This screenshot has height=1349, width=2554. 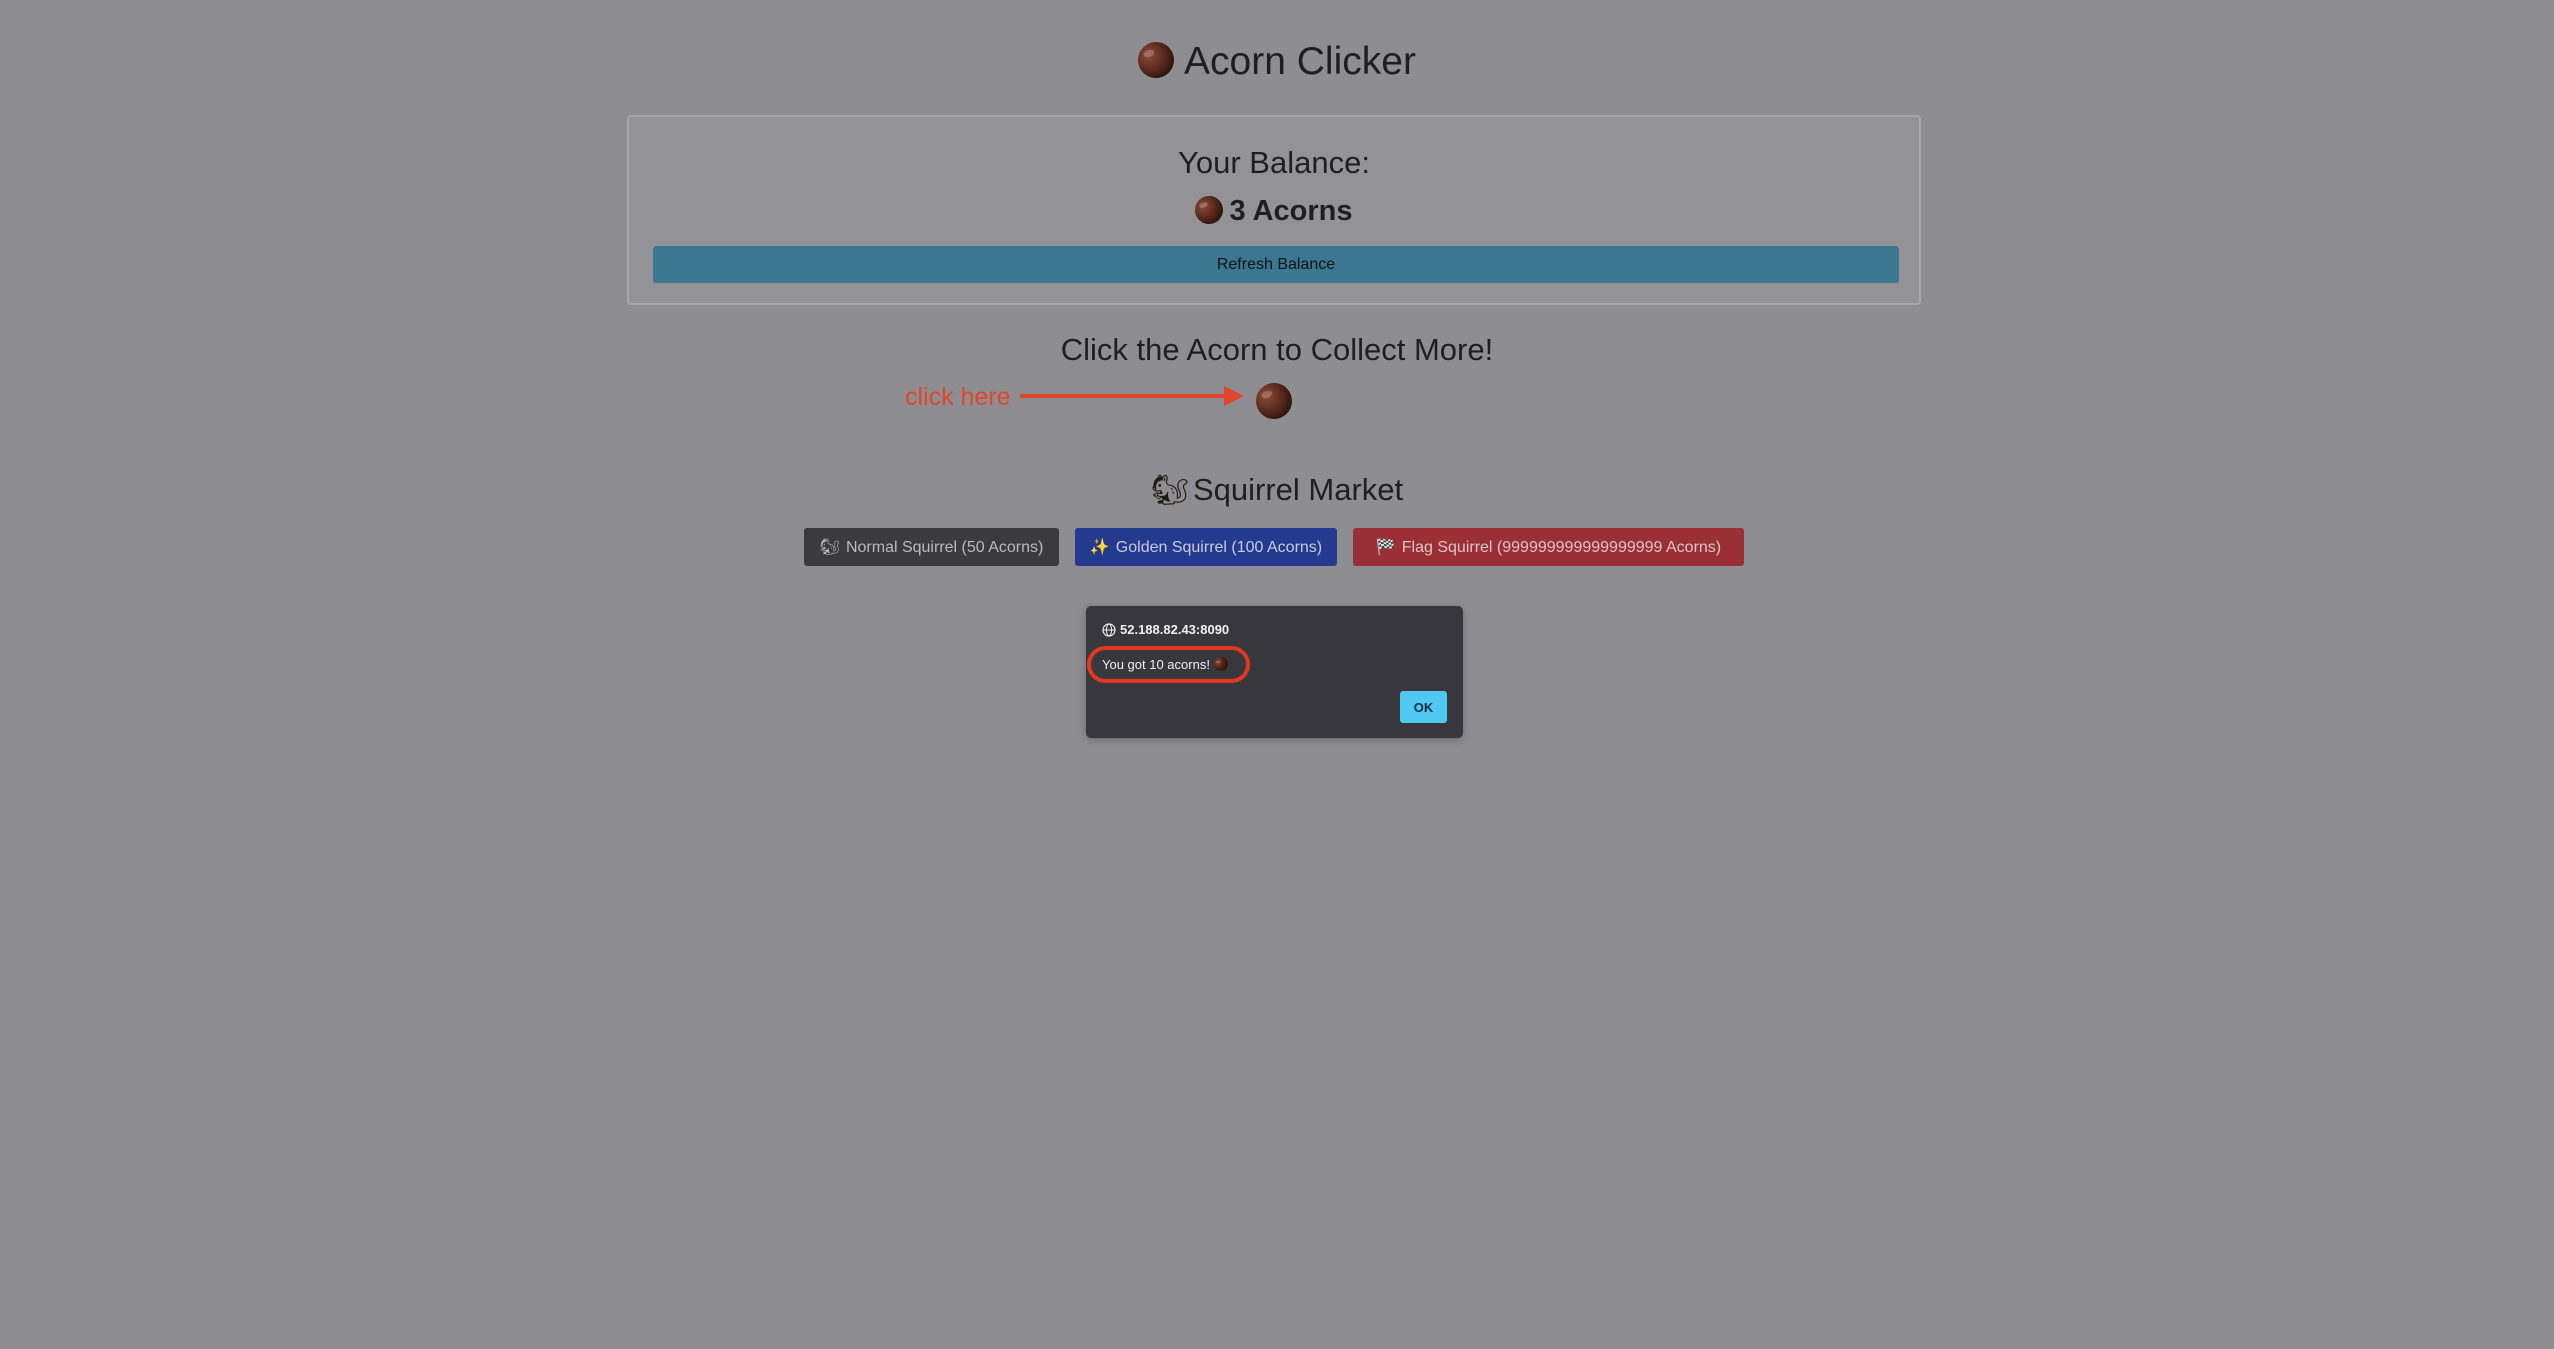 I want to click on refresh-balance-button: Refresh Balance, so click(x=1276, y=264).